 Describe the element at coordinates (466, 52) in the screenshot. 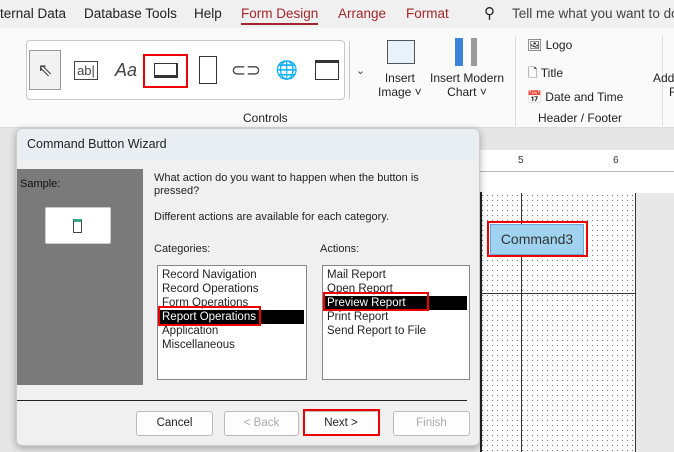

I see `chart-icon` at that location.